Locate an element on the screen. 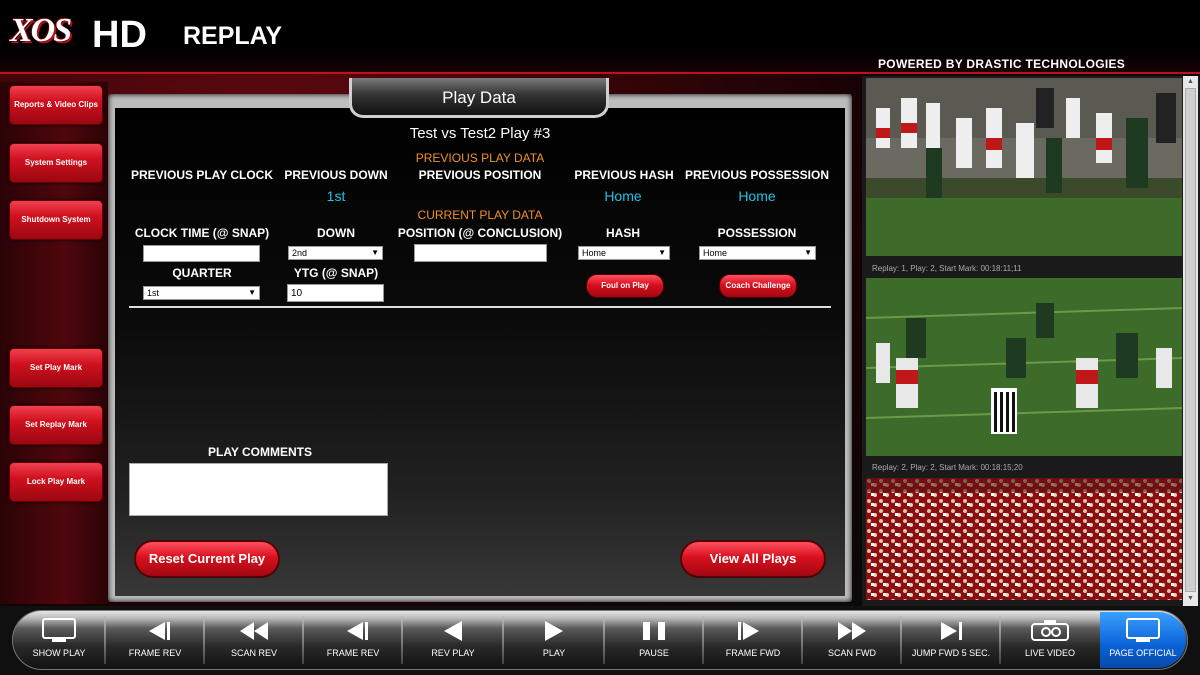  scroll-down-icon: ▼ is located at coordinates (1190, 599).